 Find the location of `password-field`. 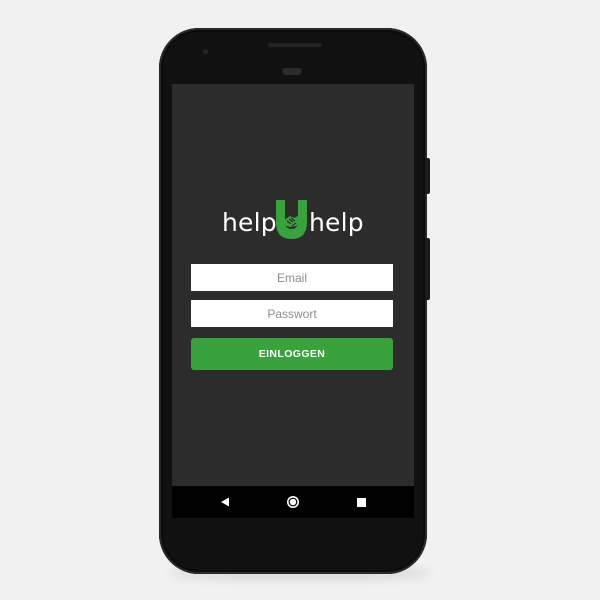

password-field is located at coordinates (292, 313).